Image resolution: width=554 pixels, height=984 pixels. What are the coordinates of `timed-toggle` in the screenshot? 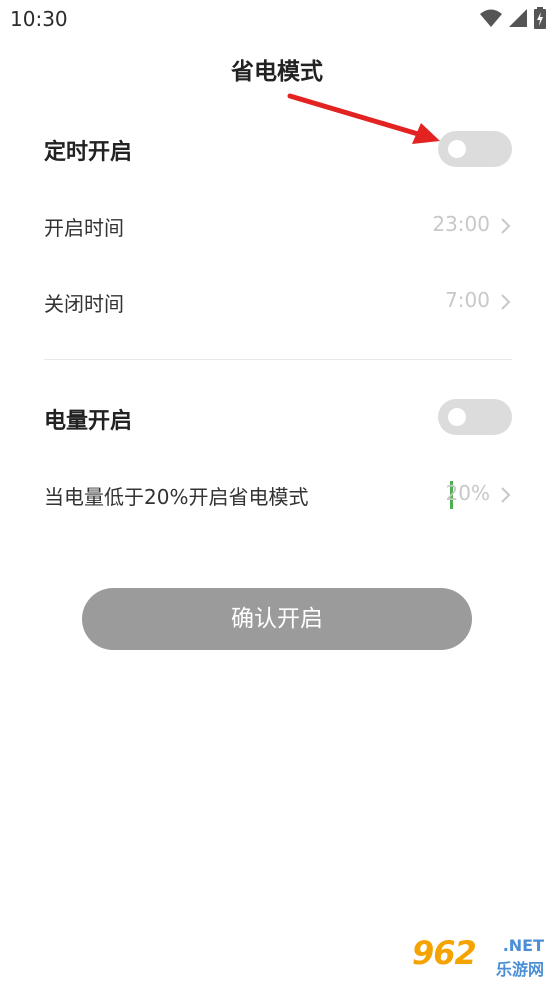 It's located at (475, 149).